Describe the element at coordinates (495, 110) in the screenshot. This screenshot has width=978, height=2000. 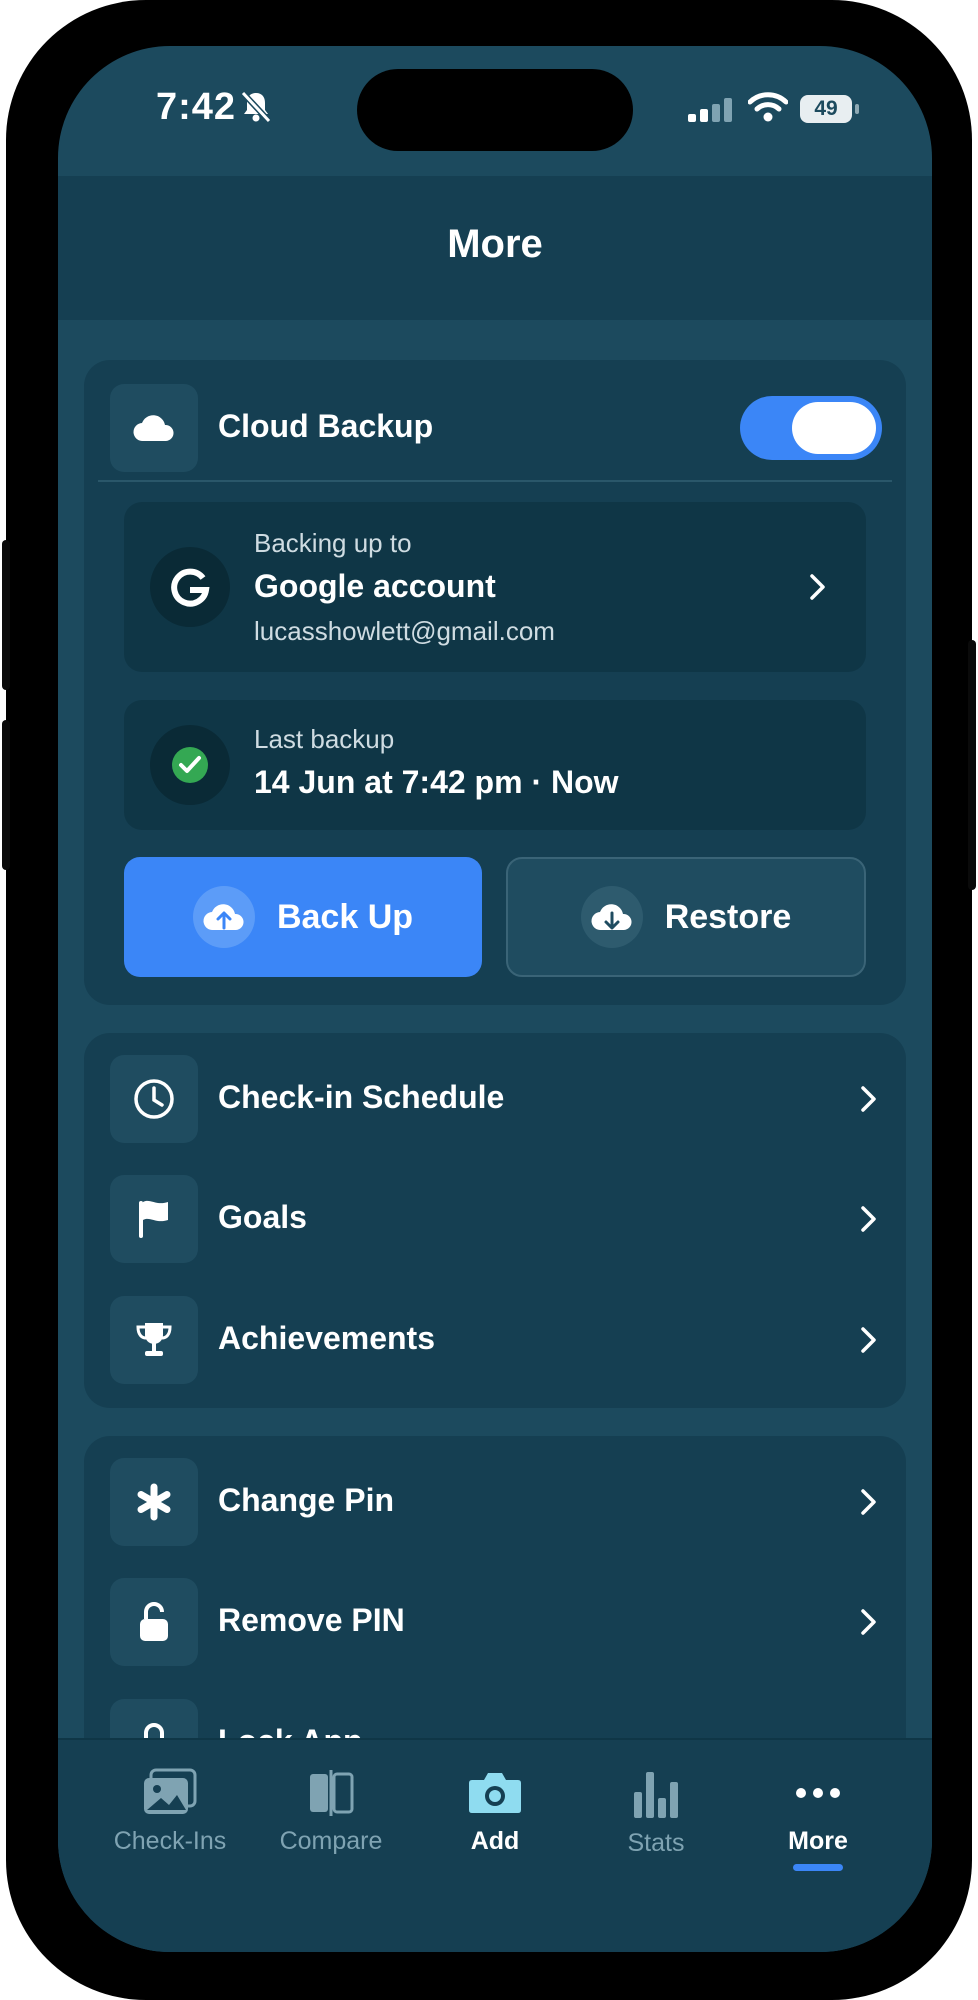
I see `dynamic-island` at that location.